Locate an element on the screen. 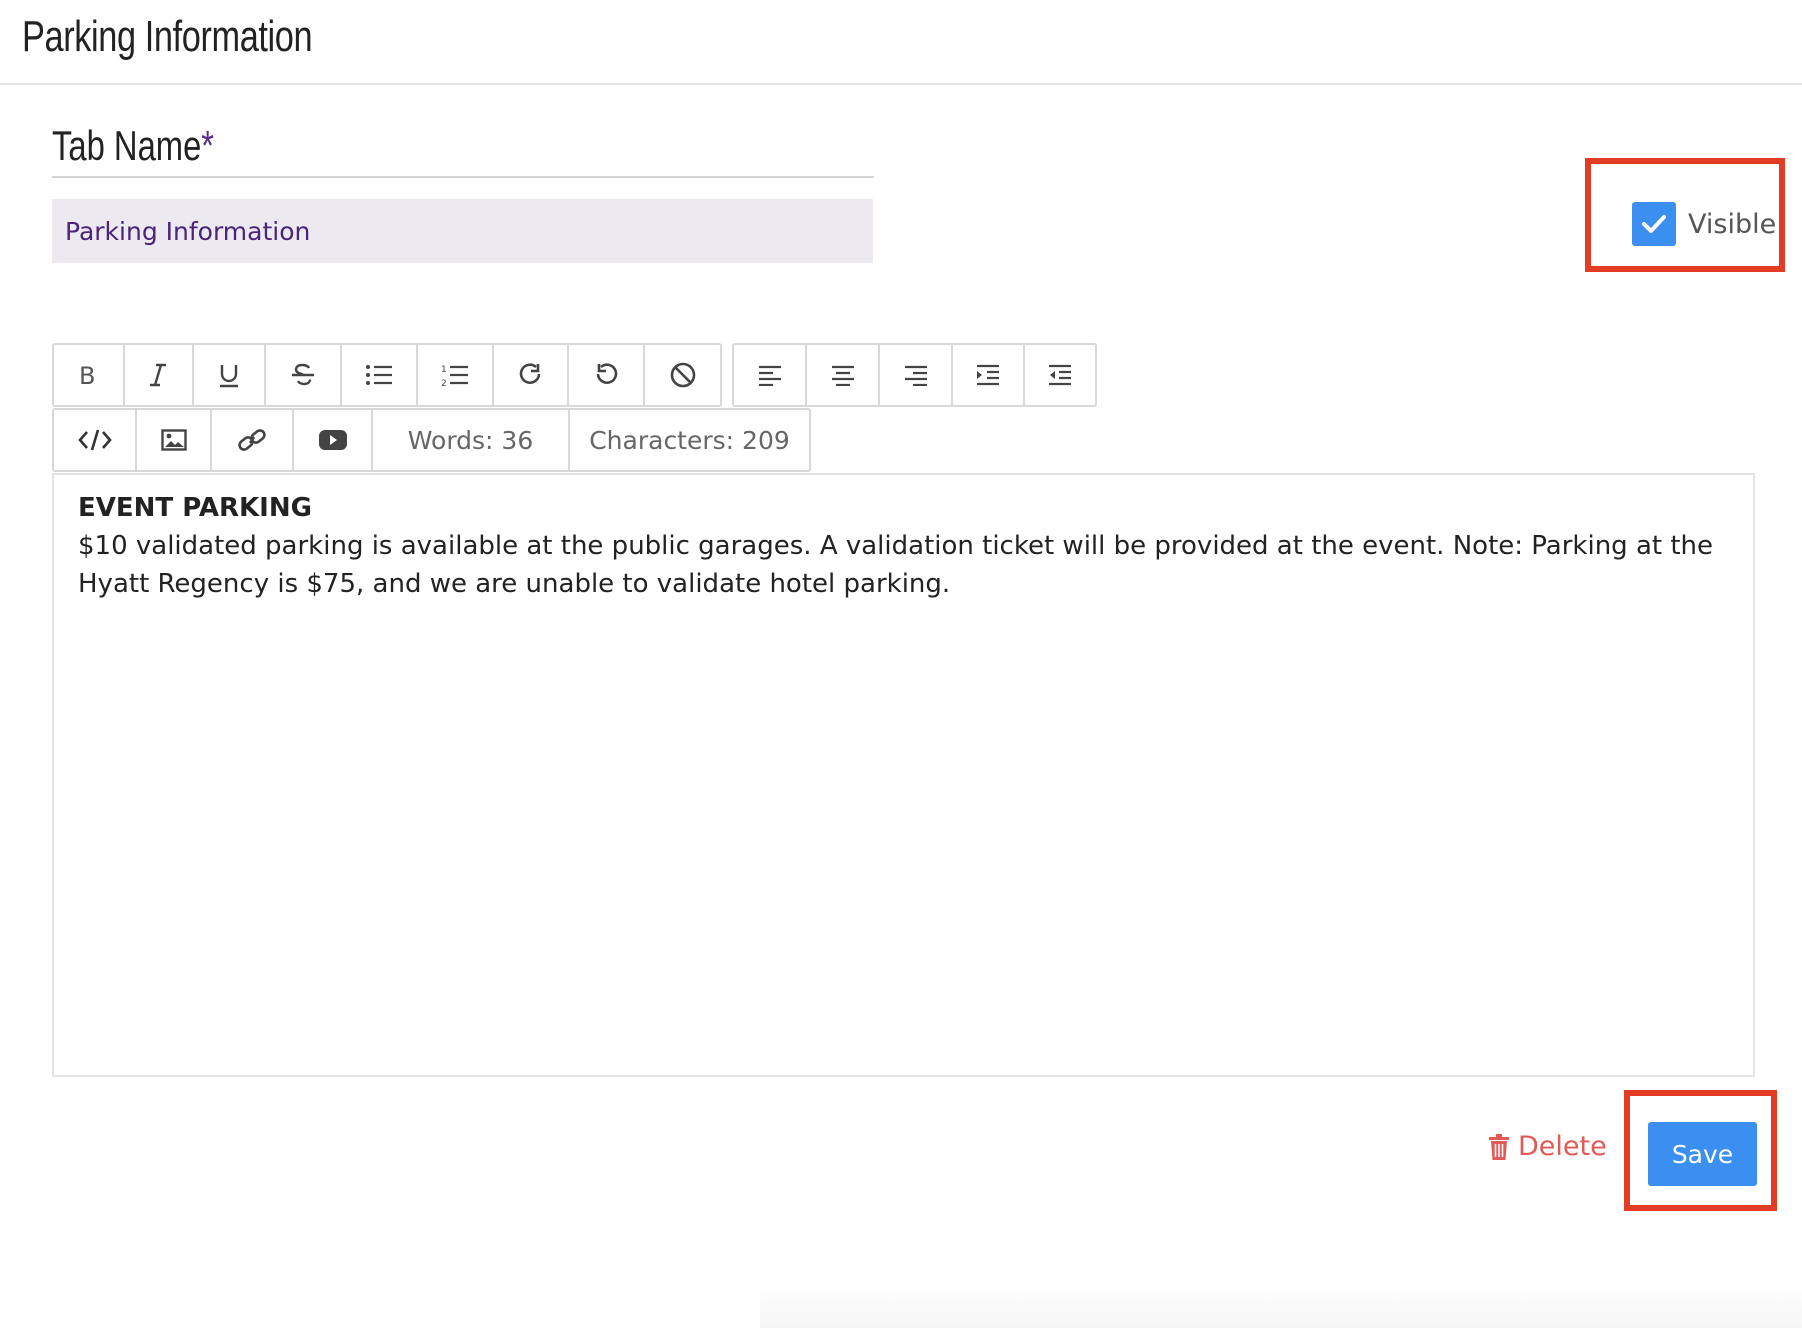 The height and width of the screenshot is (1328, 1802). required-marker: * is located at coordinates (208, 145).